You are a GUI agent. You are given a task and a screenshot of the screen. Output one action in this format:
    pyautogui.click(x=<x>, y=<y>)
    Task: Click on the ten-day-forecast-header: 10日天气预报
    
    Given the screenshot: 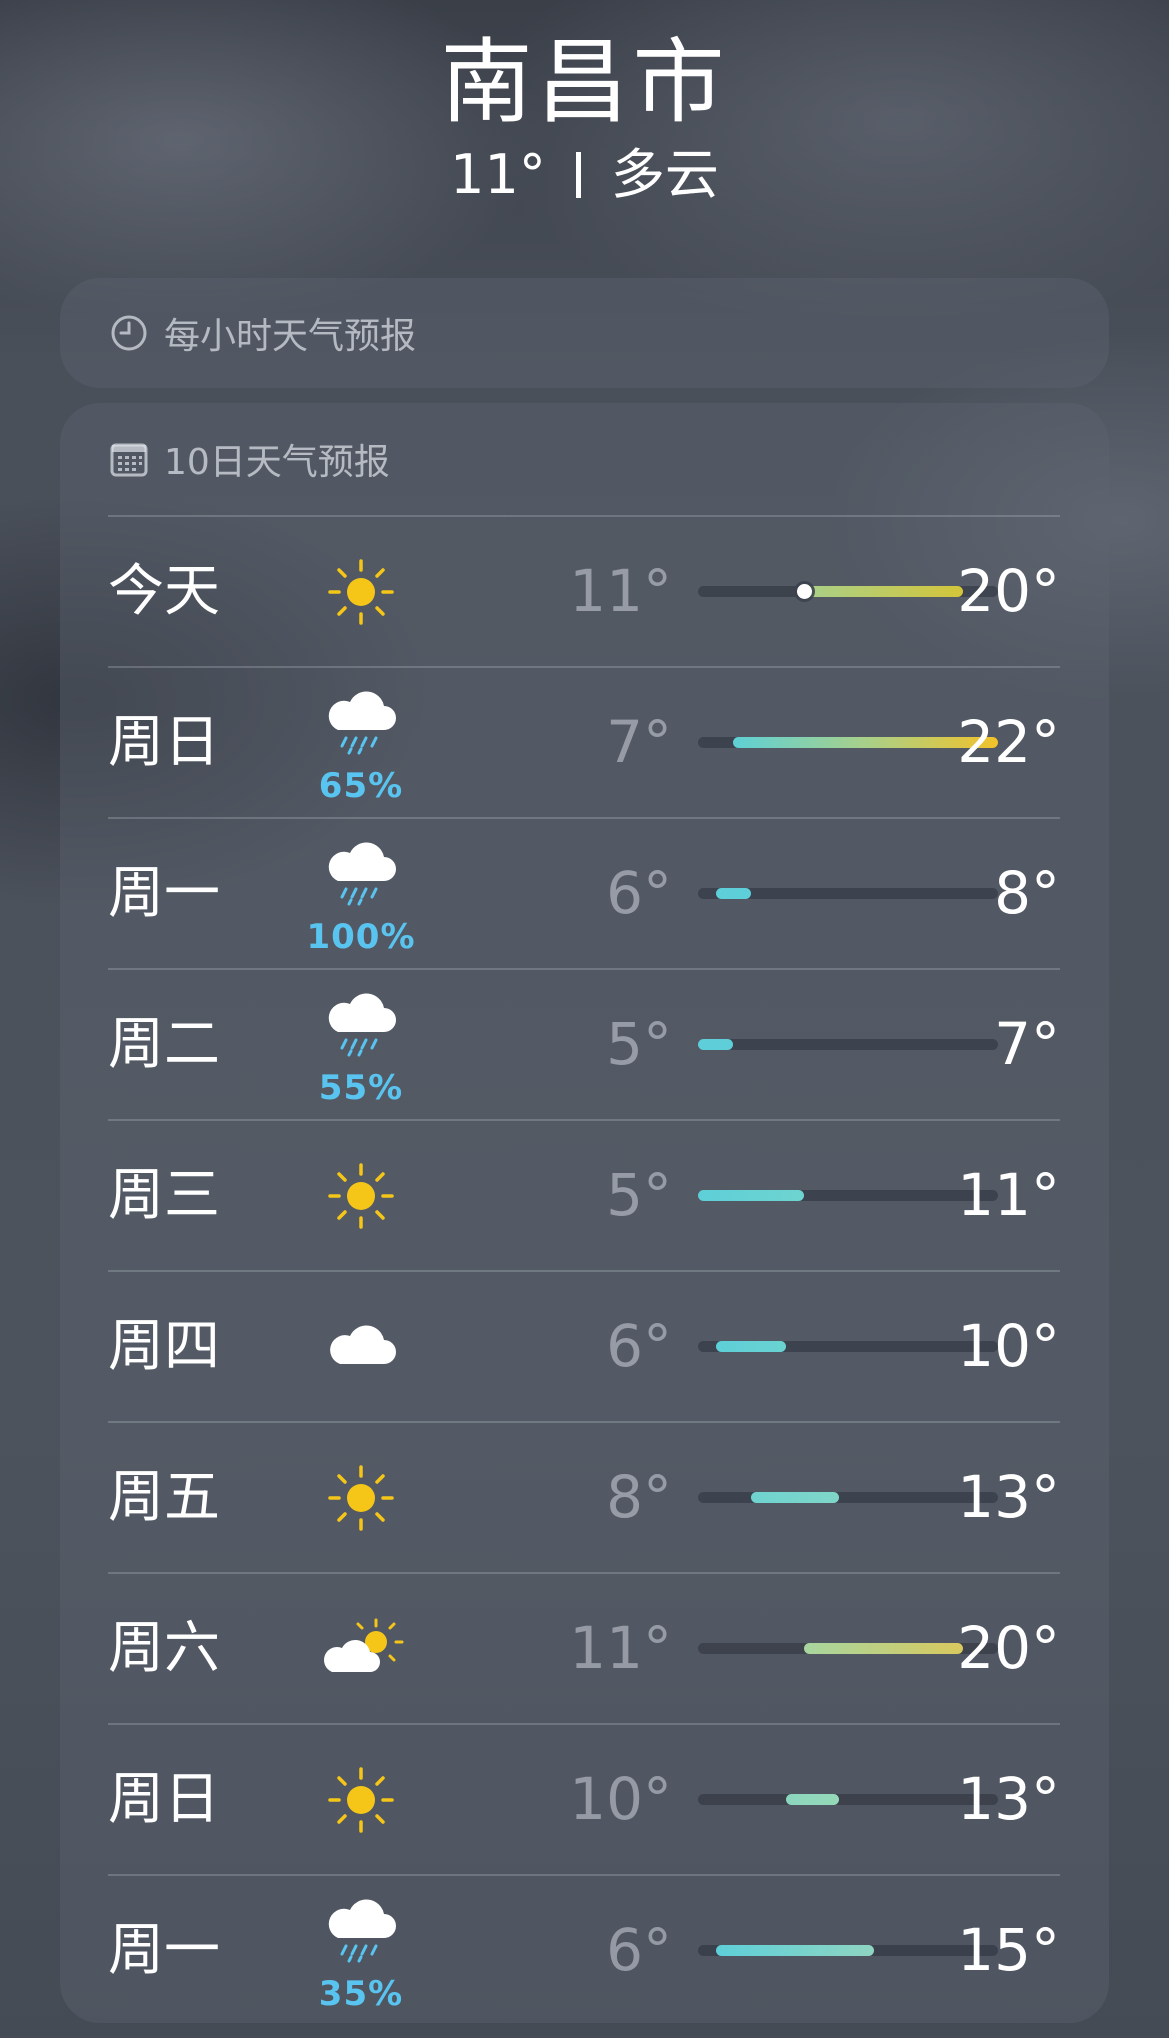 What is the action you would take?
    pyautogui.click(x=584, y=459)
    